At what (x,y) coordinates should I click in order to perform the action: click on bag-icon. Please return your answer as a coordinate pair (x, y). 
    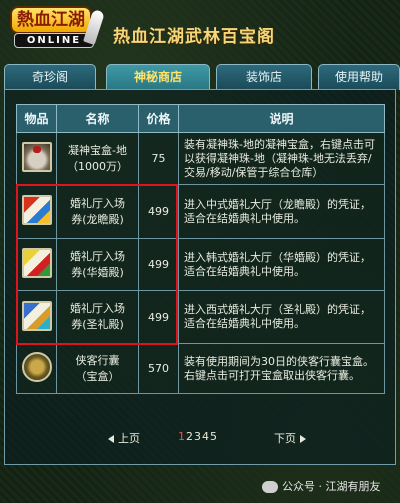
    Looking at the image, I should click on (36, 157).